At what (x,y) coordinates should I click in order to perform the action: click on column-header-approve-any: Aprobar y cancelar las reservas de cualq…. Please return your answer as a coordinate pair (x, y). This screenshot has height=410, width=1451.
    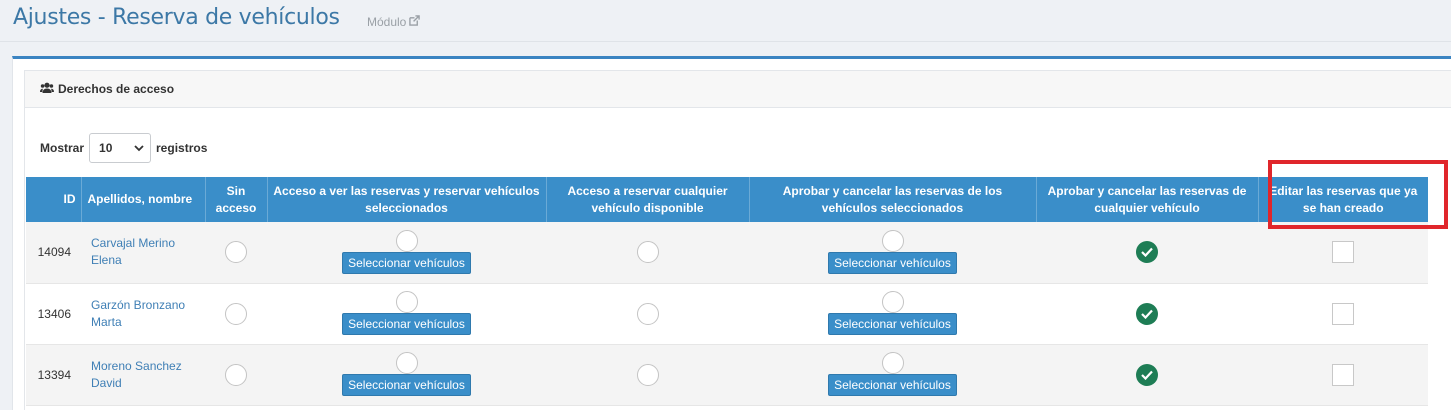
    Looking at the image, I should click on (1147, 199).